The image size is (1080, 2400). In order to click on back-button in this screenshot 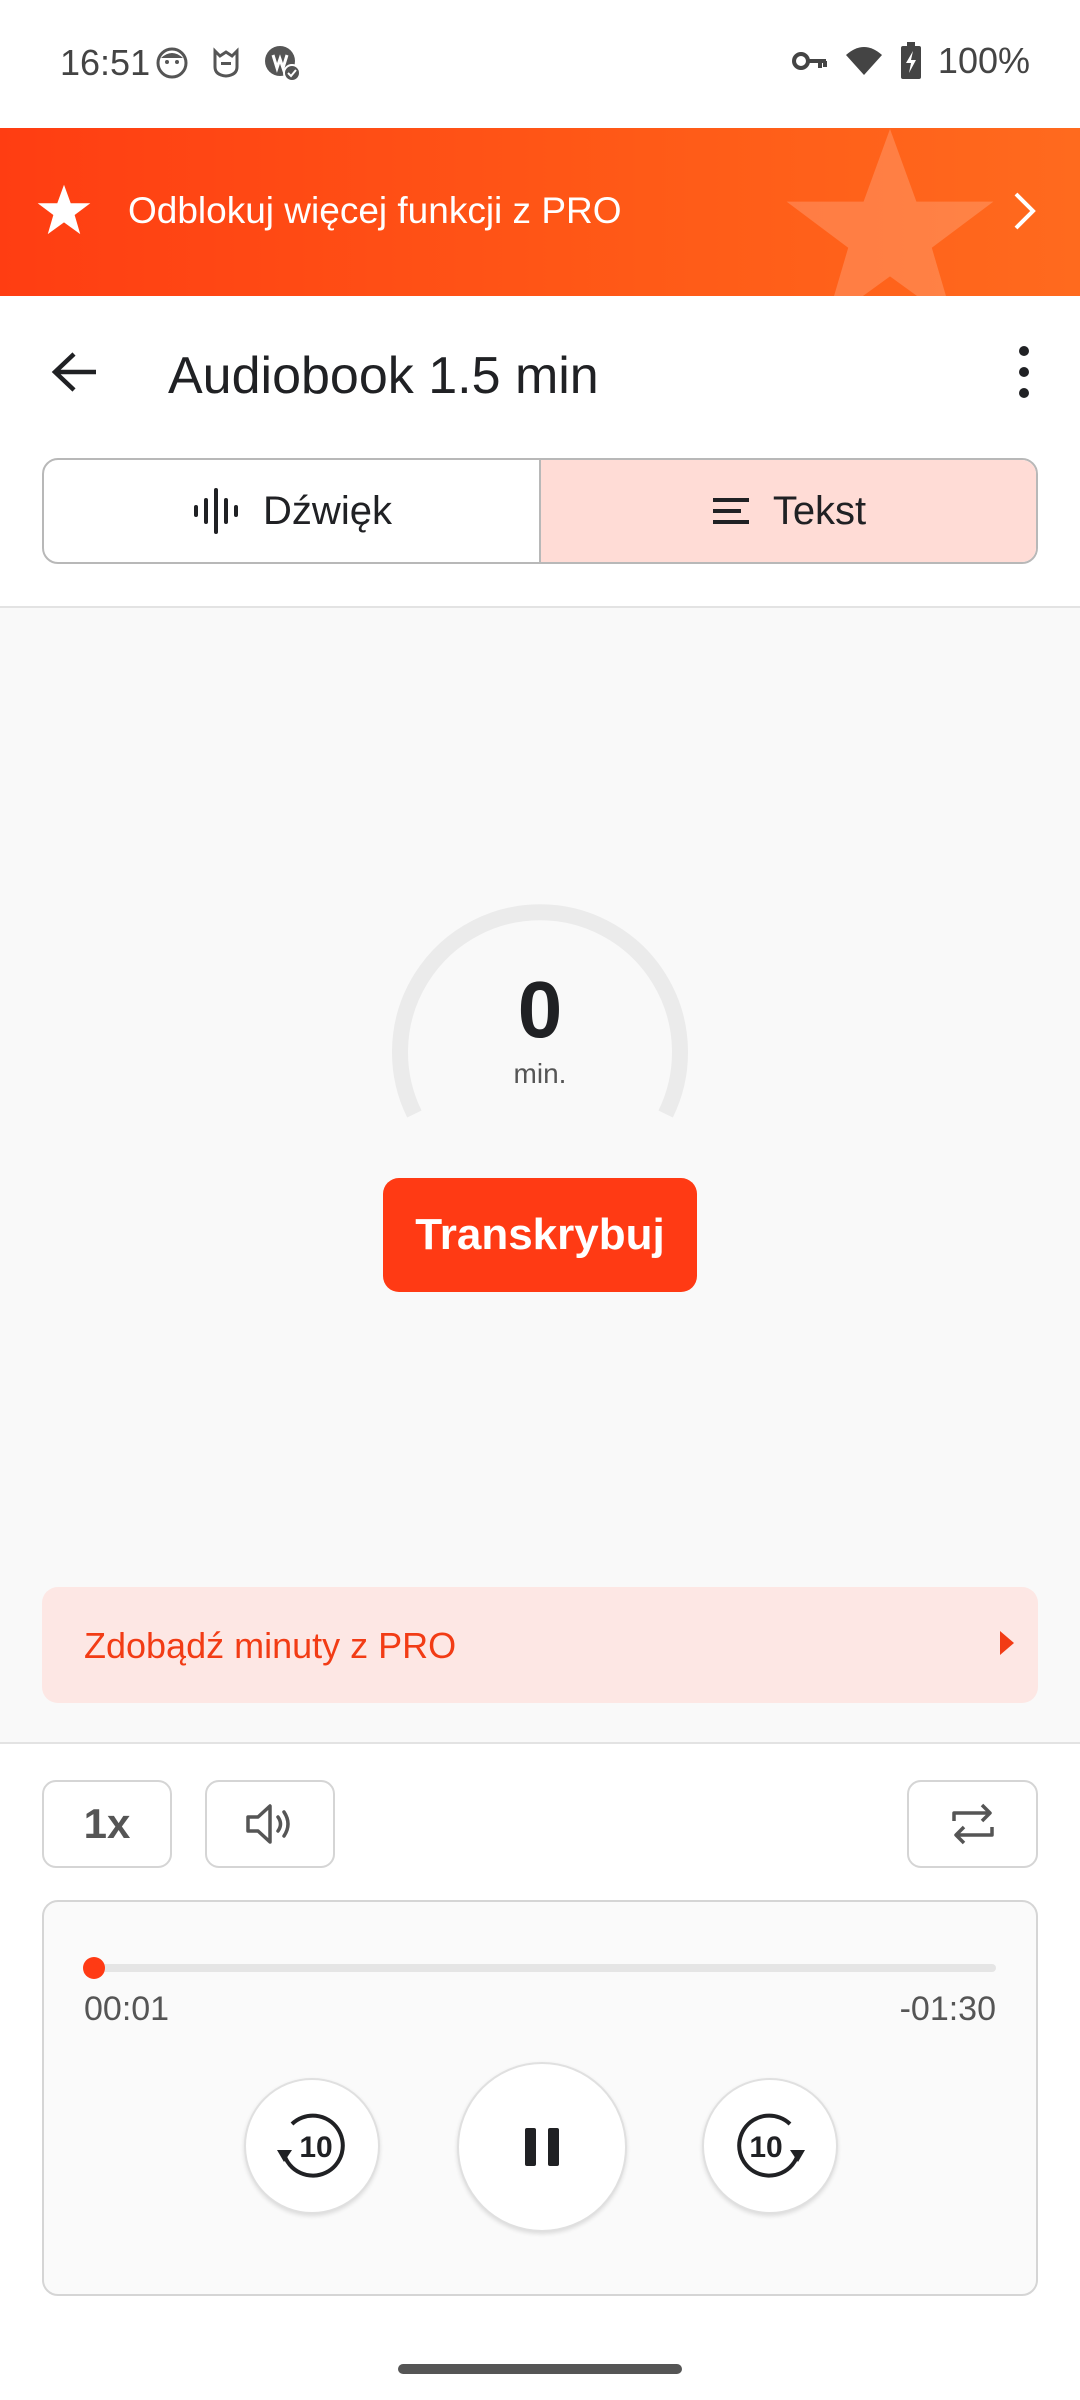, I will do `click(74, 372)`.